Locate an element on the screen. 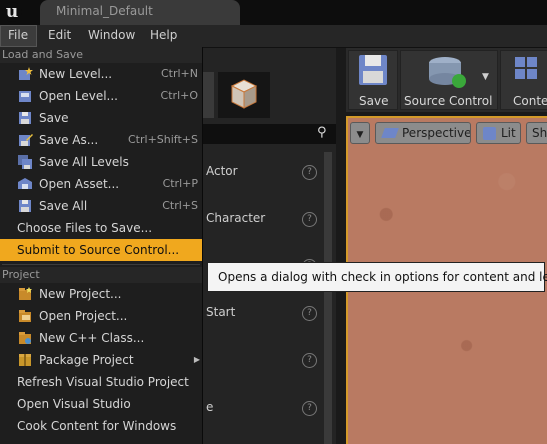 The width and height of the screenshot is (547, 444). level-tab-label: Minimal_Default is located at coordinates (104, 11).